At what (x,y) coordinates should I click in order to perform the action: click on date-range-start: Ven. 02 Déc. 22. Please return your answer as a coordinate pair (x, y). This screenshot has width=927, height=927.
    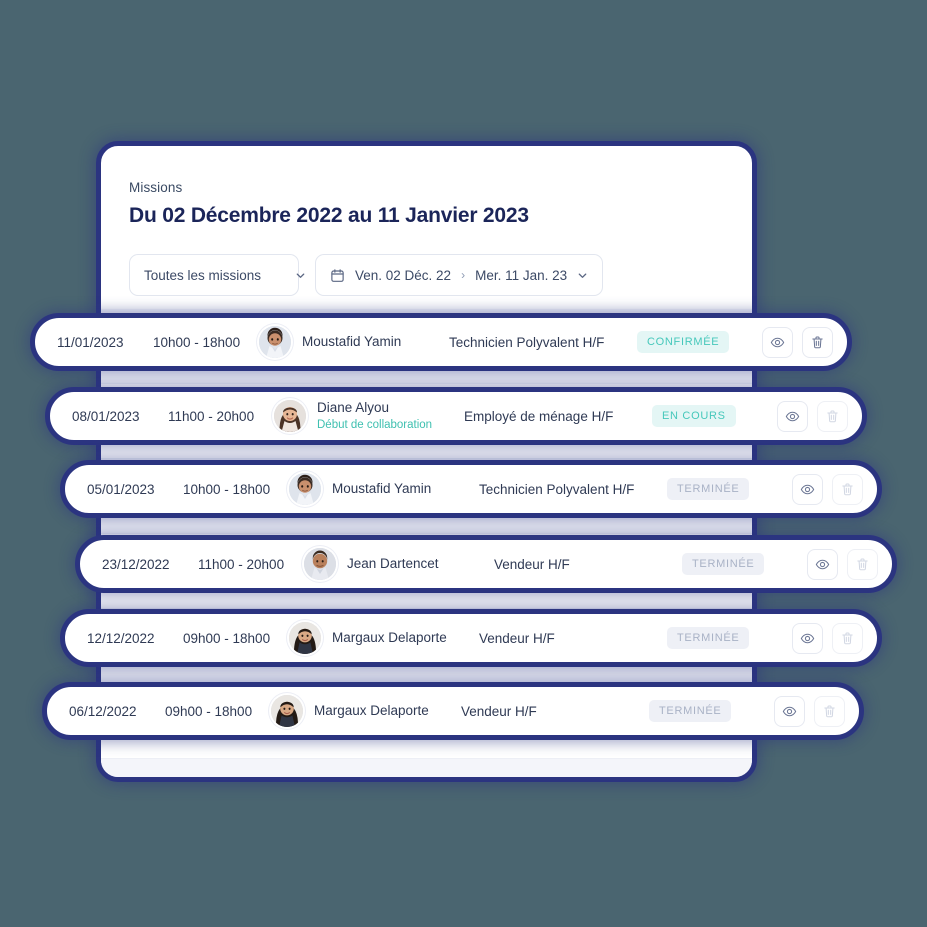
    Looking at the image, I should click on (403, 275).